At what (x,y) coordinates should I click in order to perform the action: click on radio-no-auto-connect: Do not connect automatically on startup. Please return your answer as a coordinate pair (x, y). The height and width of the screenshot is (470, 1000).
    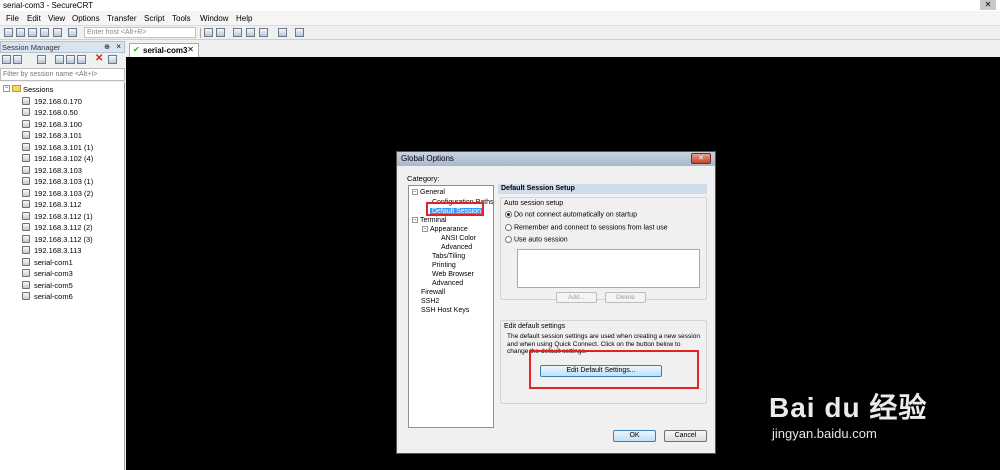
    Looking at the image, I should click on (571, 214).